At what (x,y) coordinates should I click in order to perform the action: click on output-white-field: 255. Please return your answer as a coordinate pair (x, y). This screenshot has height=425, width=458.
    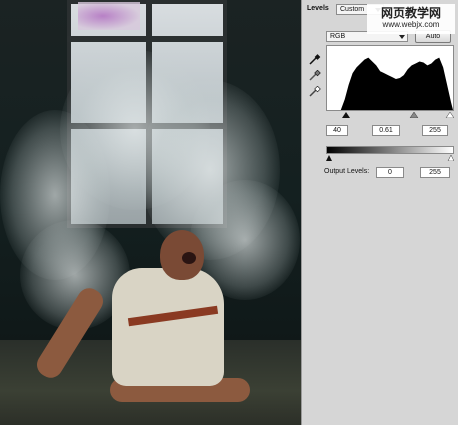
    Looking at the image, I should click on (435, 172).